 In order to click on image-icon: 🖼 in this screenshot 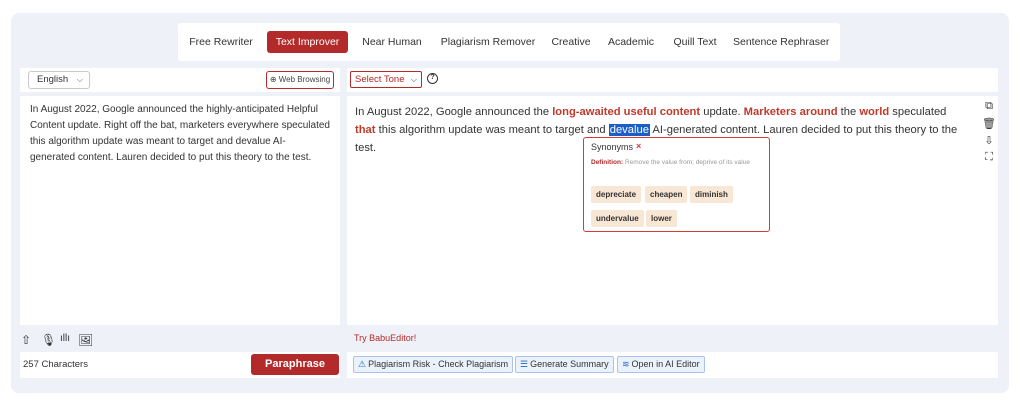, I will do `click(85, 340)`.